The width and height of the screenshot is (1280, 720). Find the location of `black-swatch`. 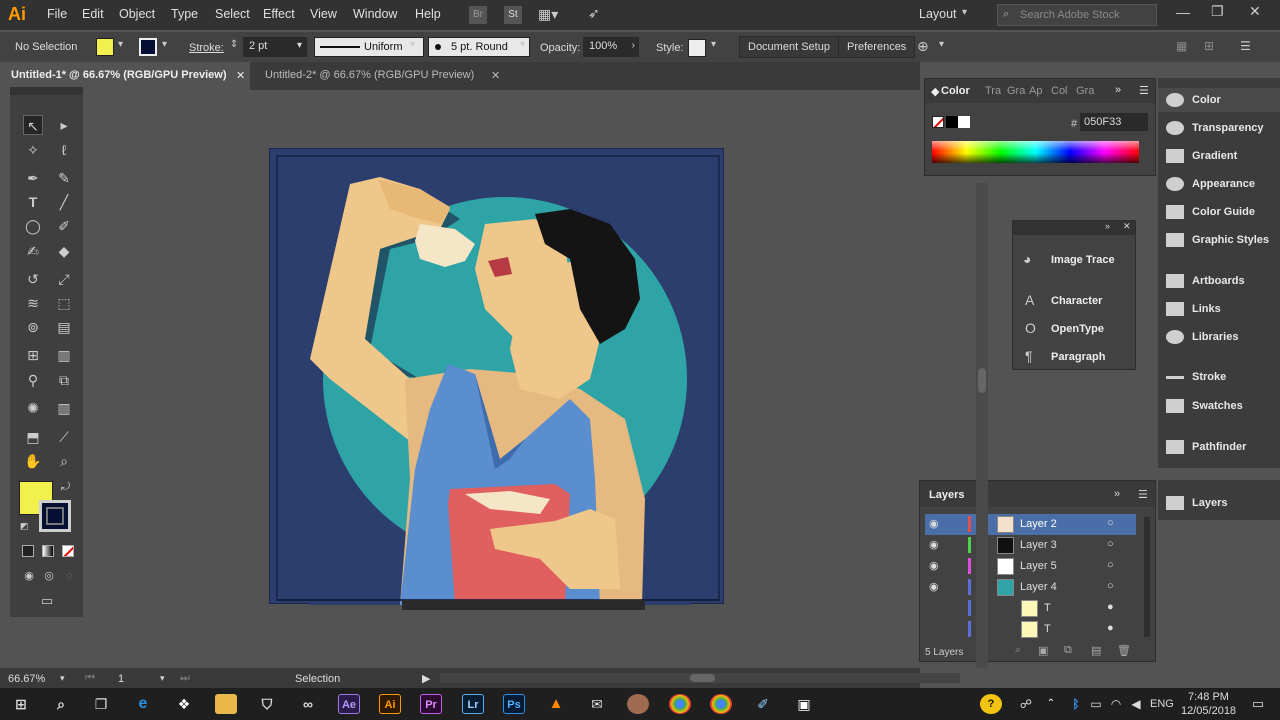

black-swatch is located at coordinates (952, 122).